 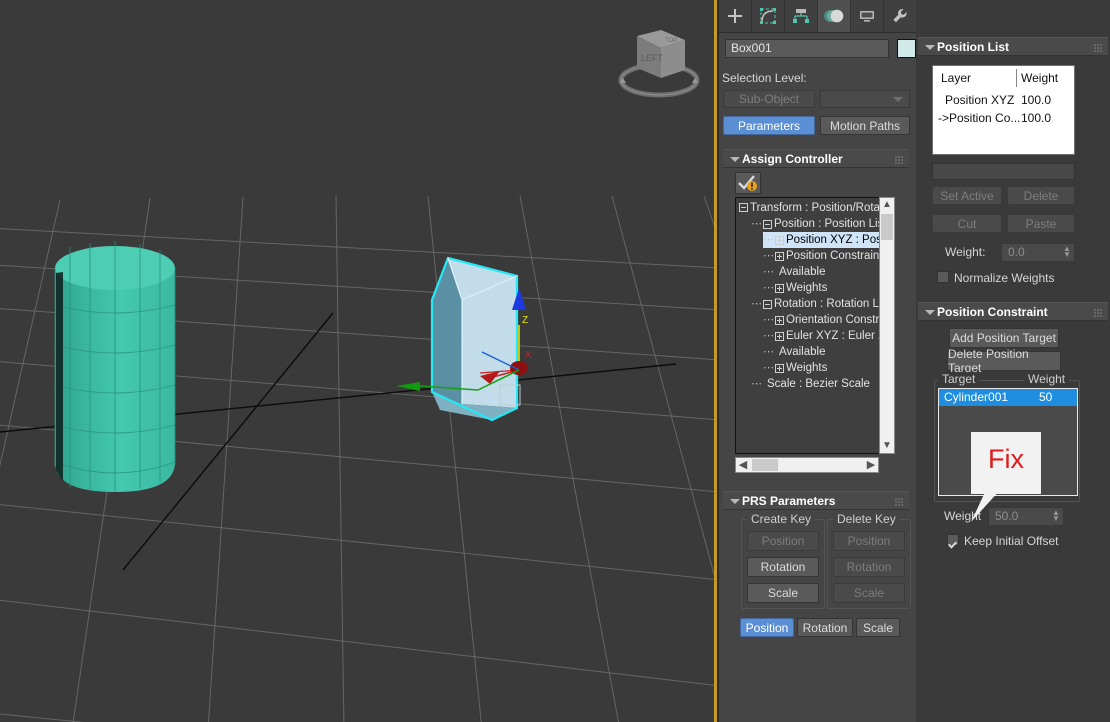 What do you see at coordinates (528, 355) in the screenshot?
I see `svg-text: X` at bounding box center [528, 355].